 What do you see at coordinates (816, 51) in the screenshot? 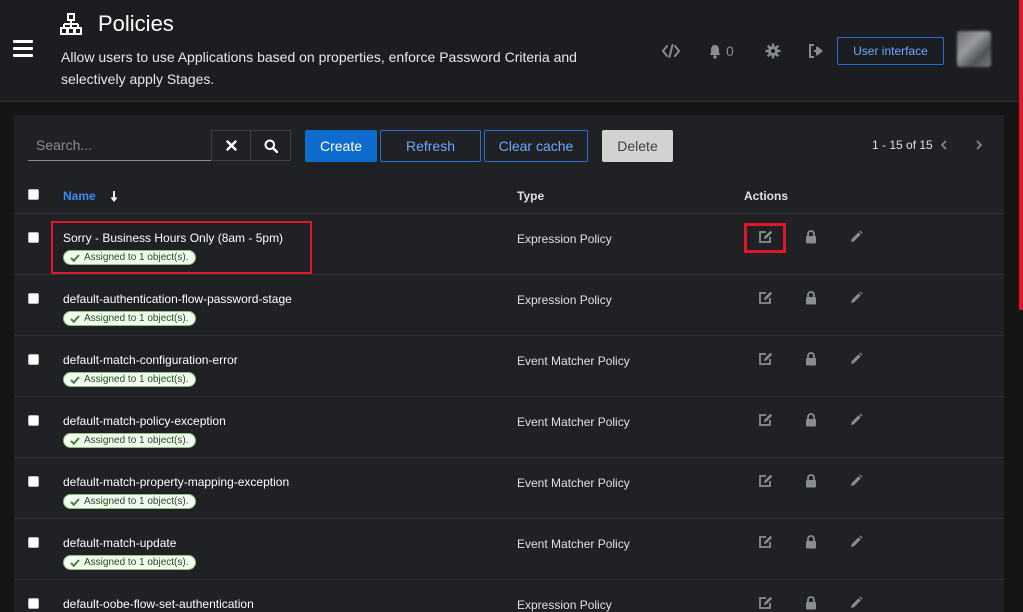
I see `sign-out-icon` at bounding box center [816, 51].